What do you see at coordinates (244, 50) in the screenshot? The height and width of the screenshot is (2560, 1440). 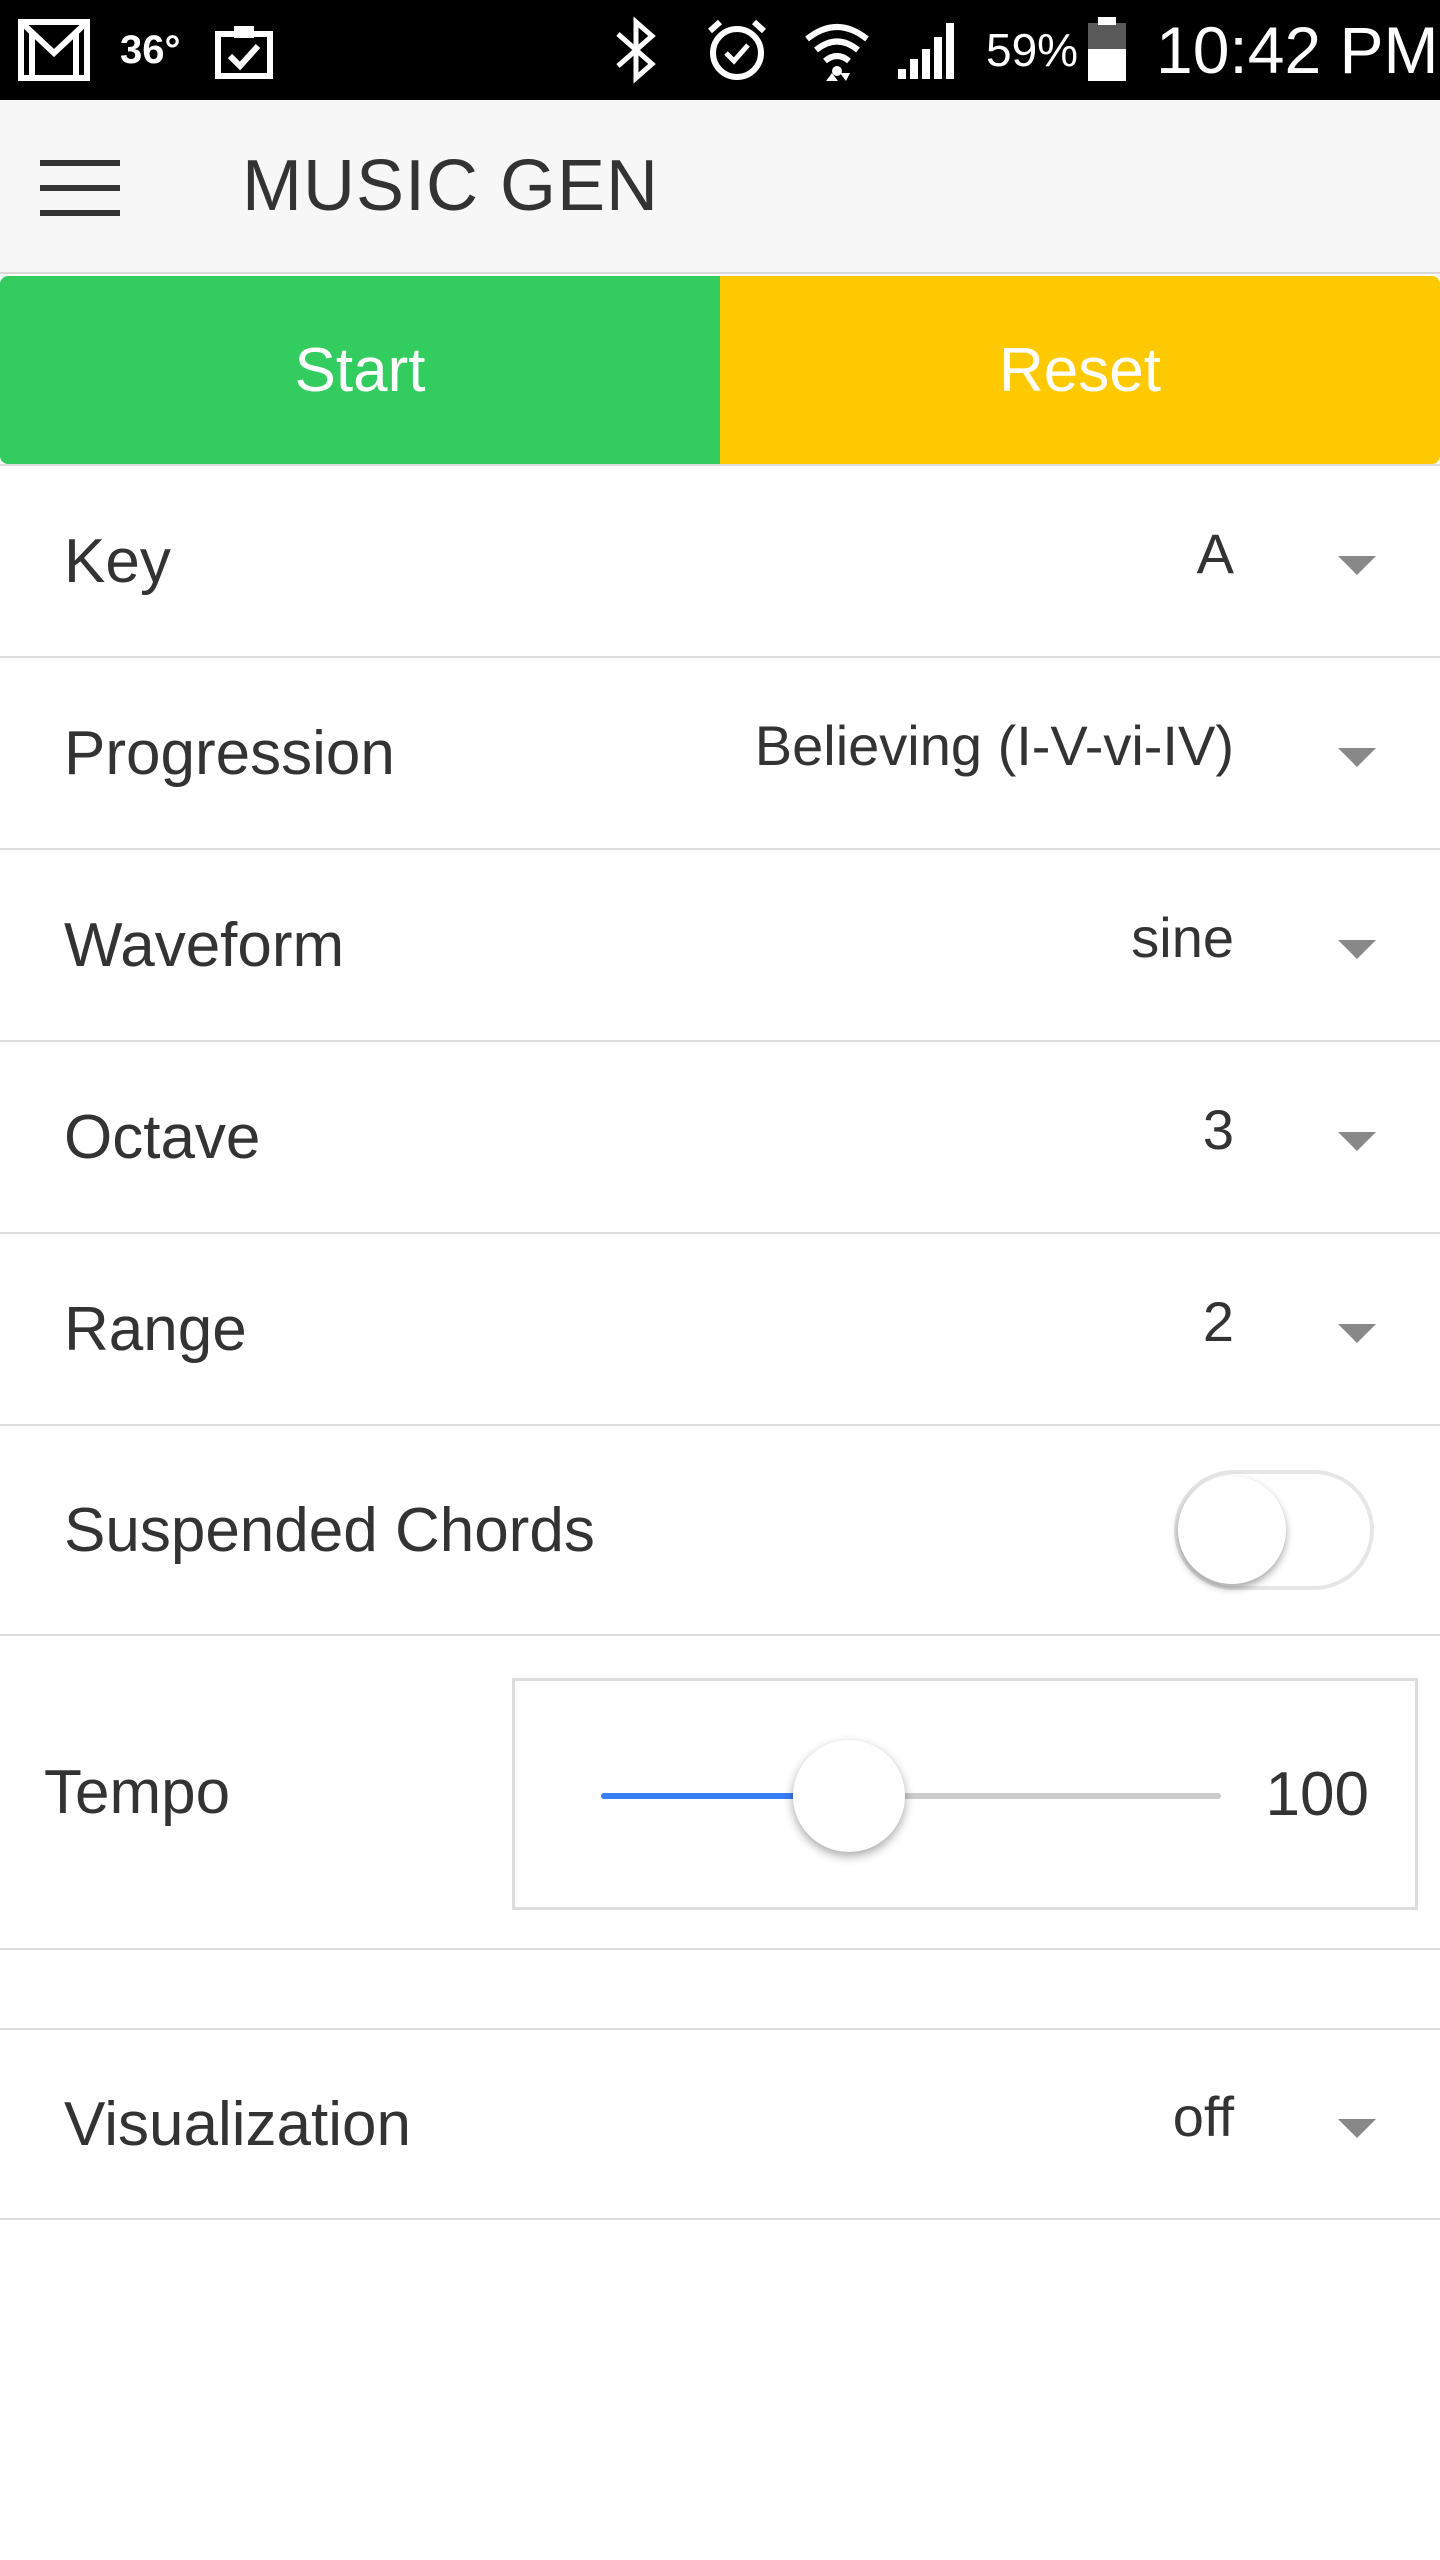 I see `clipboard-check-icon` at bounding box center [244, 50].